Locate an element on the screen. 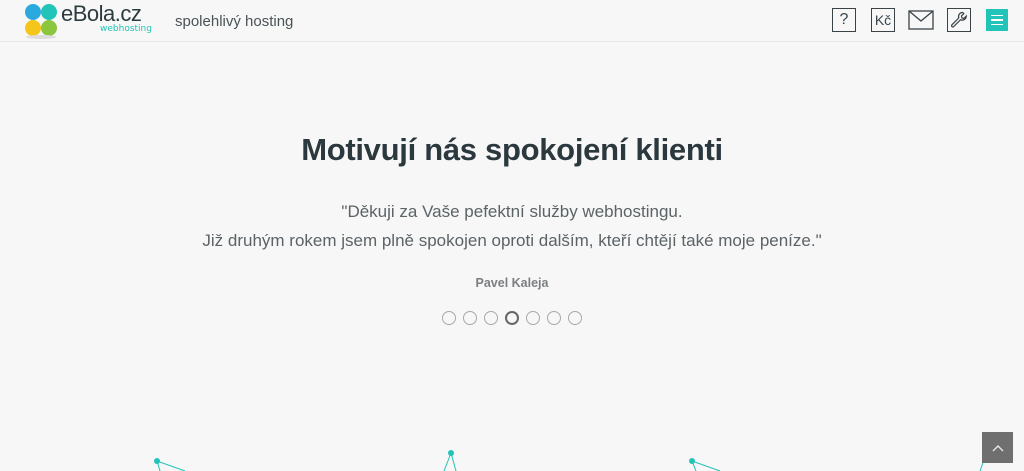 The width and height of the screenshot is (1024, 471). price-button: Kč is located at coordinates (883, 20).